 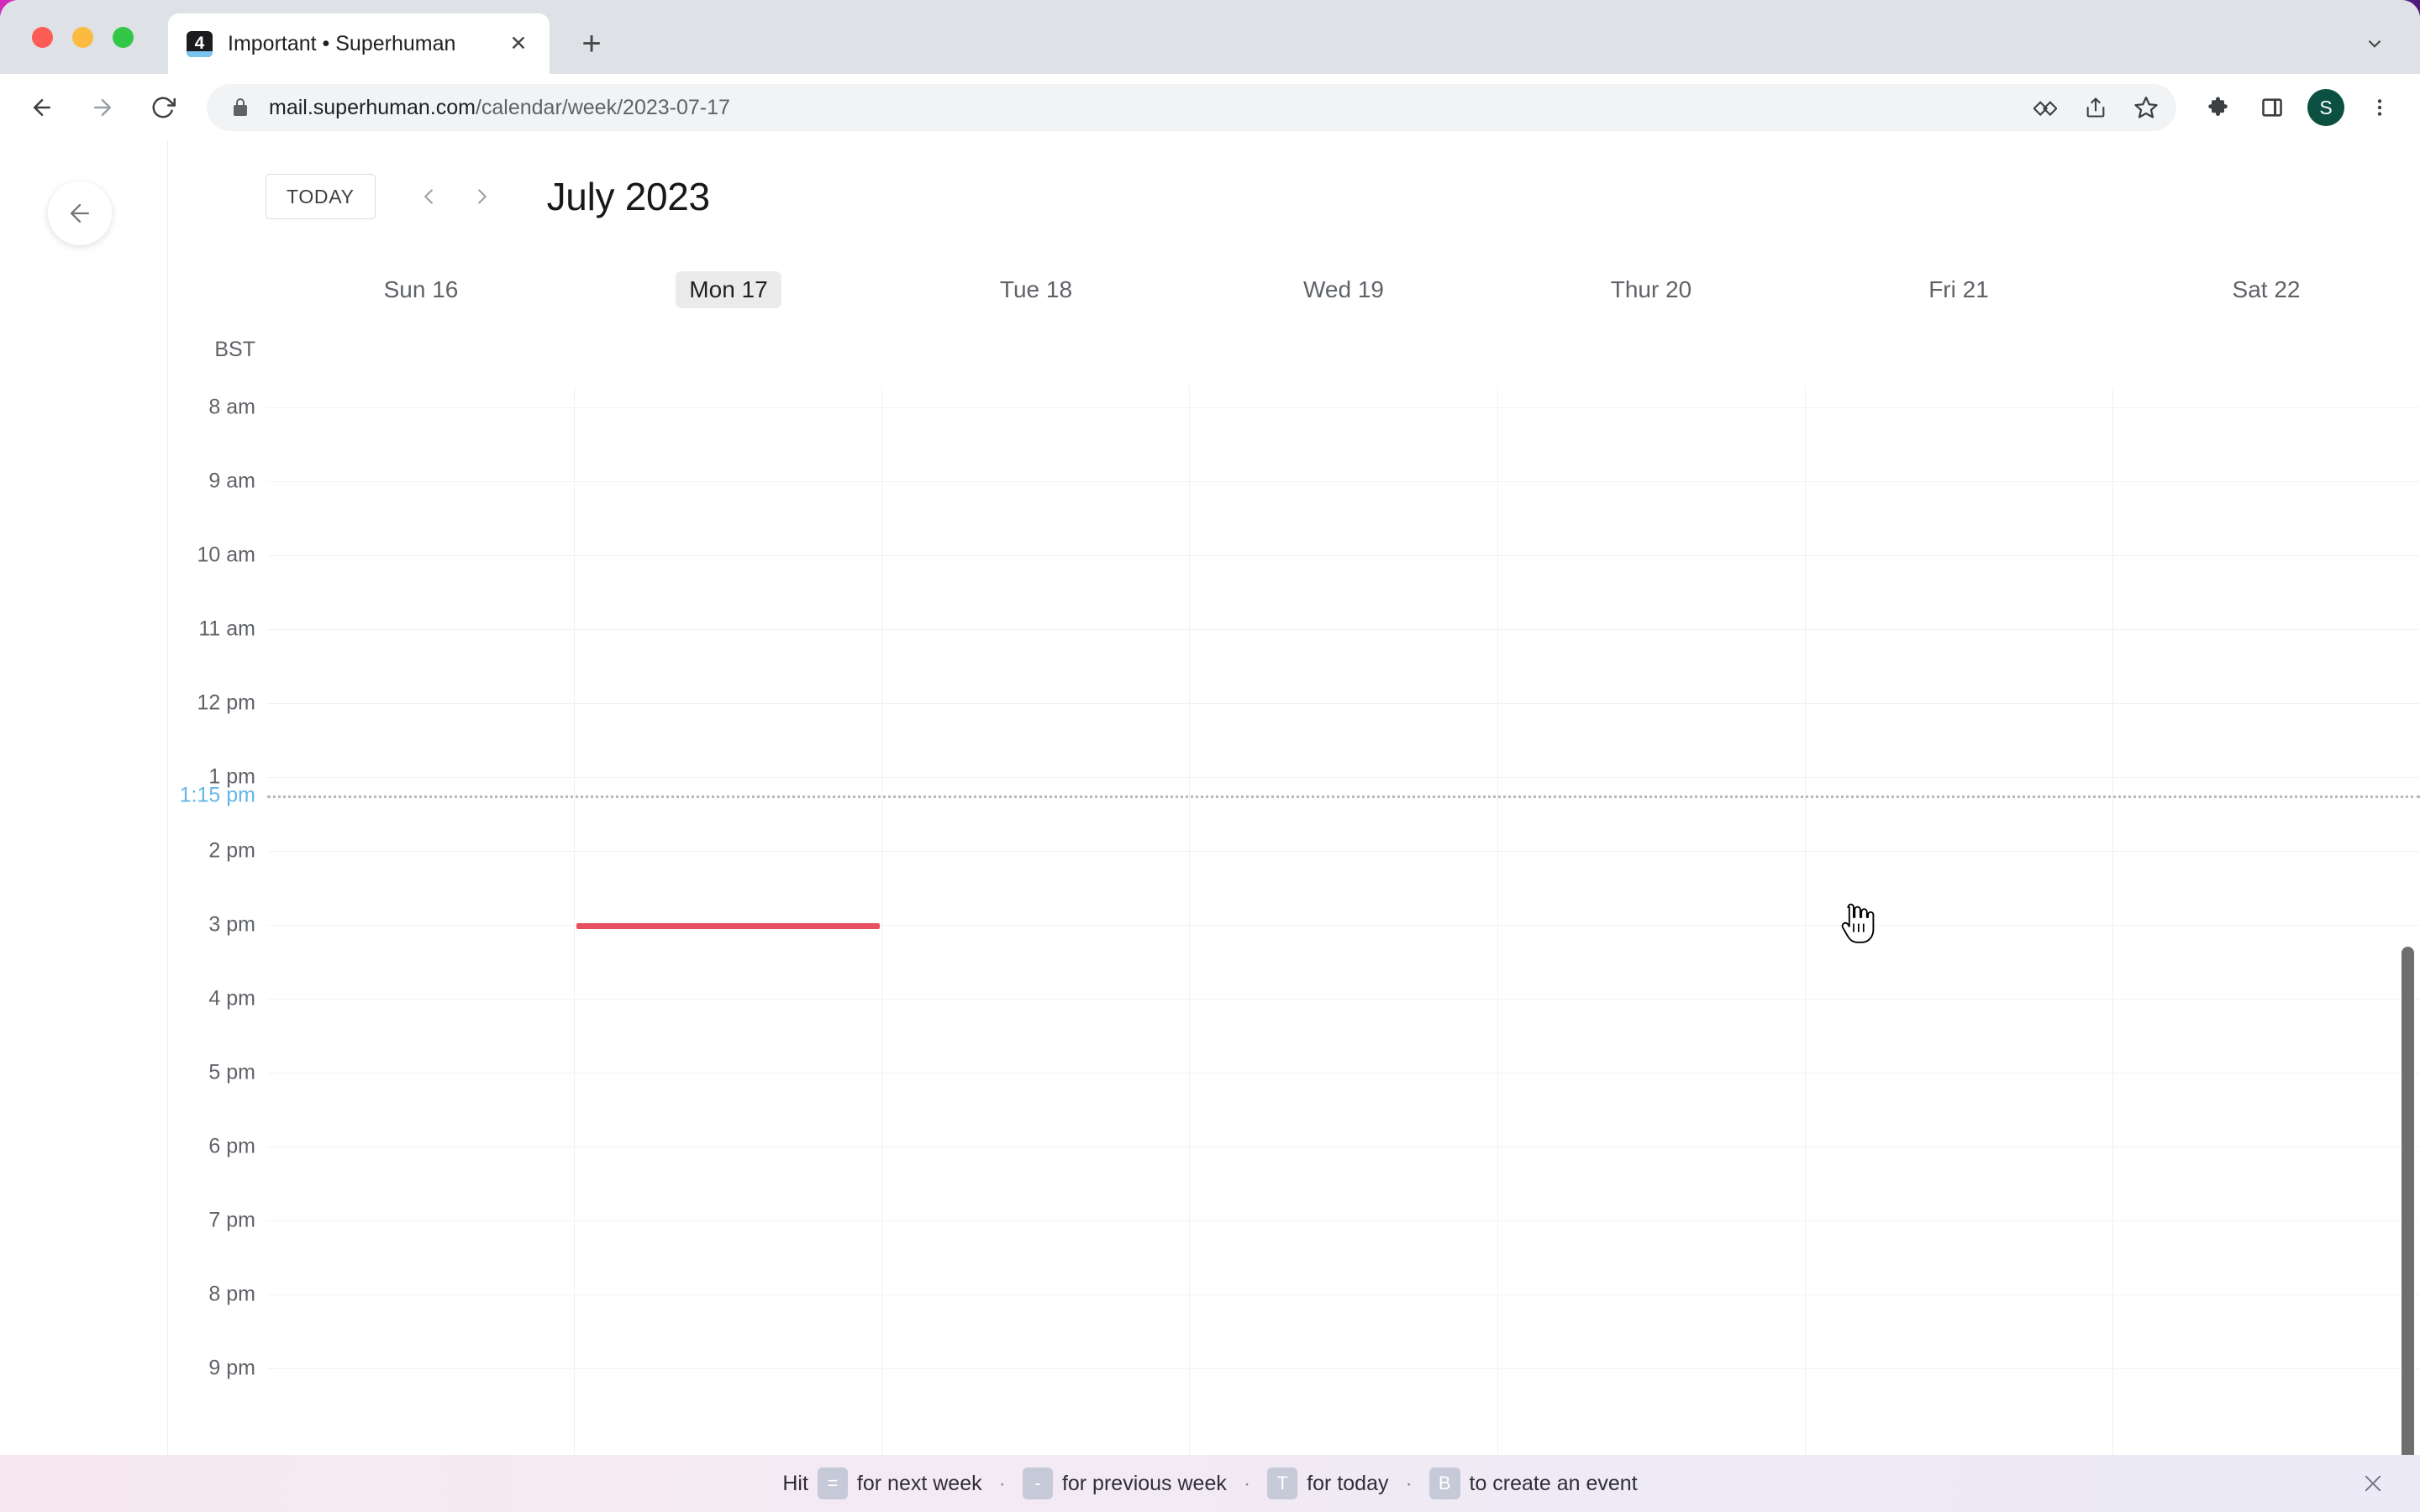 I want to click on hint-text-2: for today, so click(x=1348, y=1483).